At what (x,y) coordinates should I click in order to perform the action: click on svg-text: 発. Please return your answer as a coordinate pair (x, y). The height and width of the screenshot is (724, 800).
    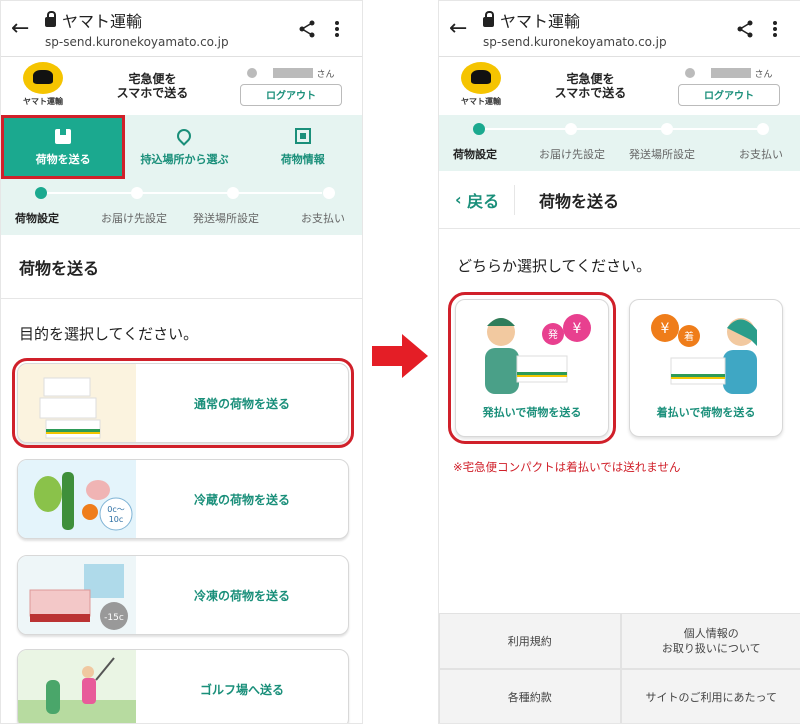
    Looking at the image, I should click on (553, 334).